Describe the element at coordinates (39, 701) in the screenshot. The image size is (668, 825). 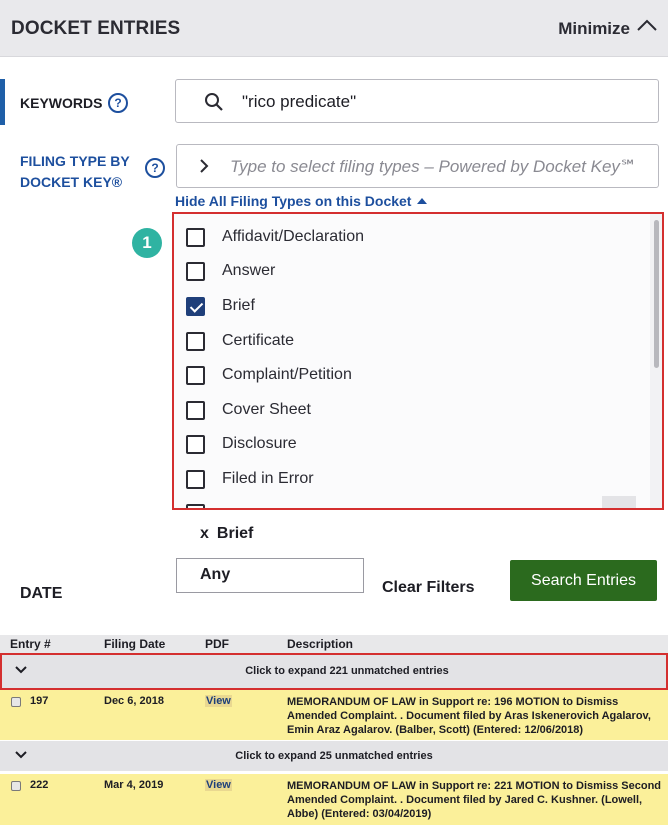
I see `entry-number: 197` at that location.